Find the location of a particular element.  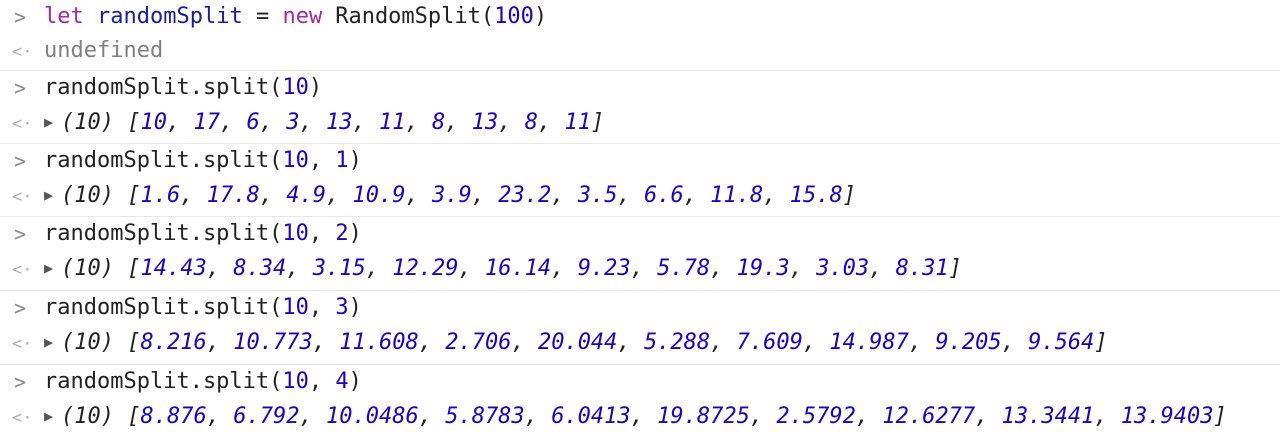

assign-operator: = is located at coordinates (262, 16).